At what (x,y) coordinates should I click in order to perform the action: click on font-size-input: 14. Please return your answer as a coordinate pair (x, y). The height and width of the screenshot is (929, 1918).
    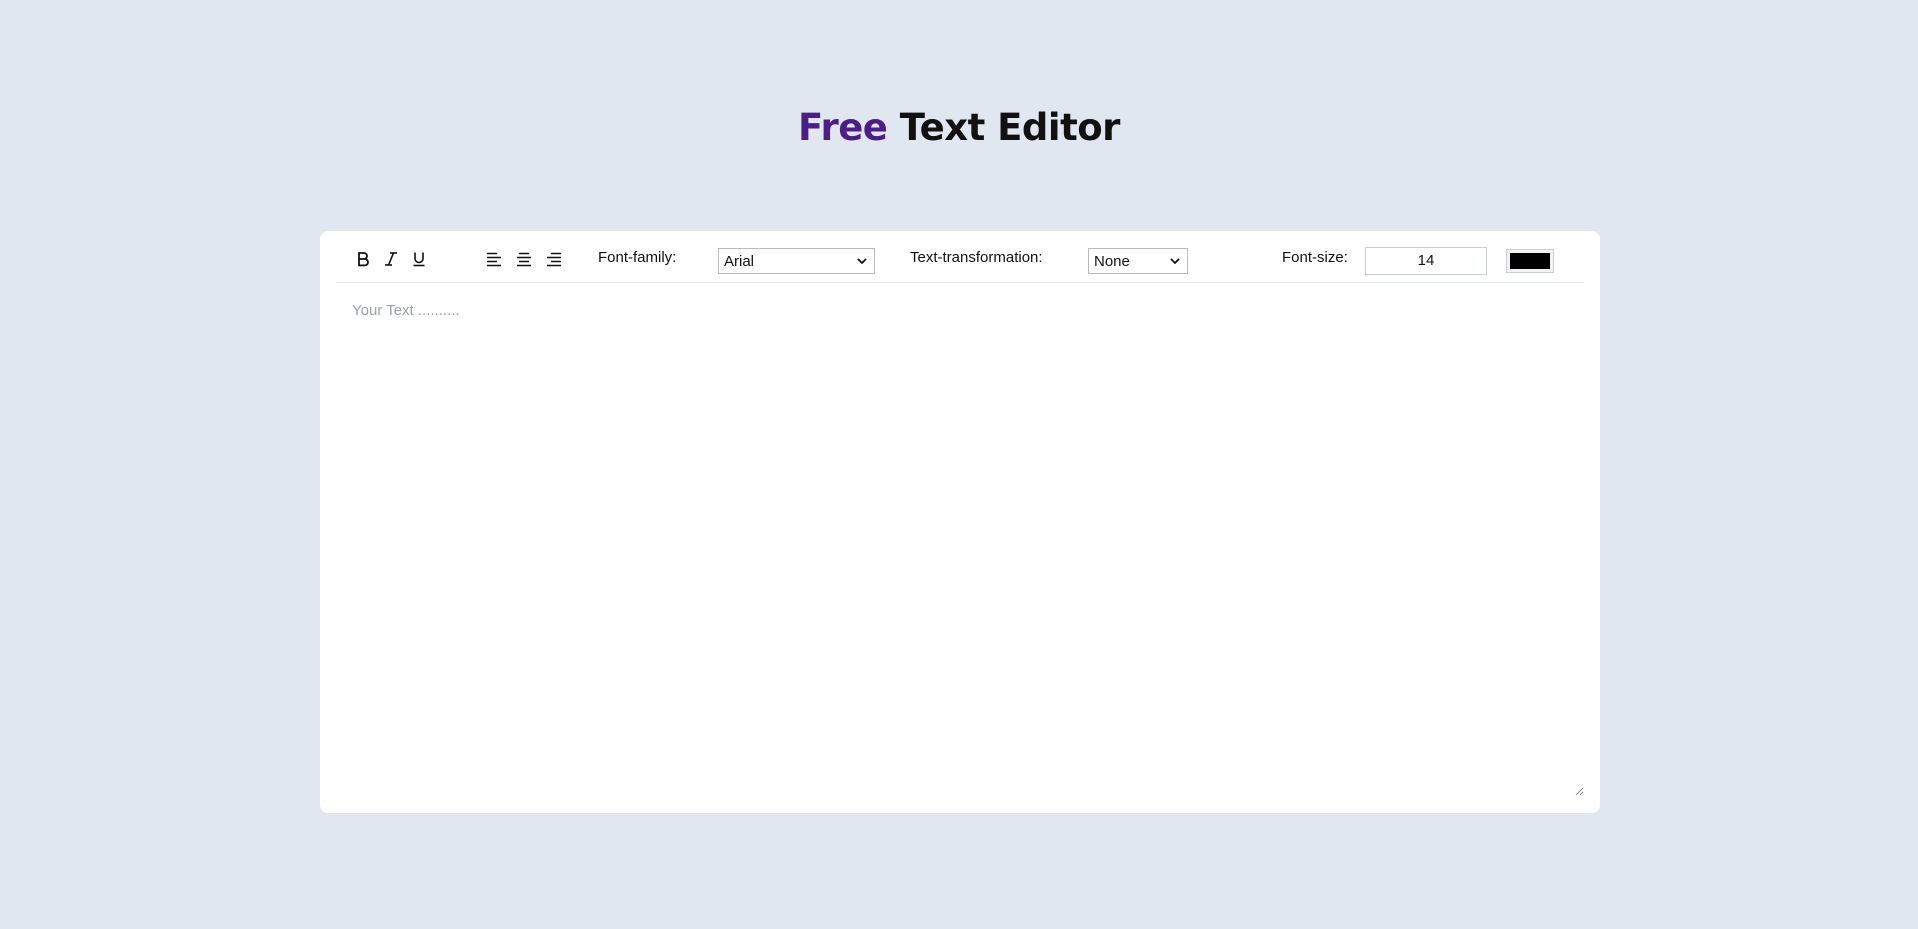
    Looking at the image, I should click on (1426, 261).